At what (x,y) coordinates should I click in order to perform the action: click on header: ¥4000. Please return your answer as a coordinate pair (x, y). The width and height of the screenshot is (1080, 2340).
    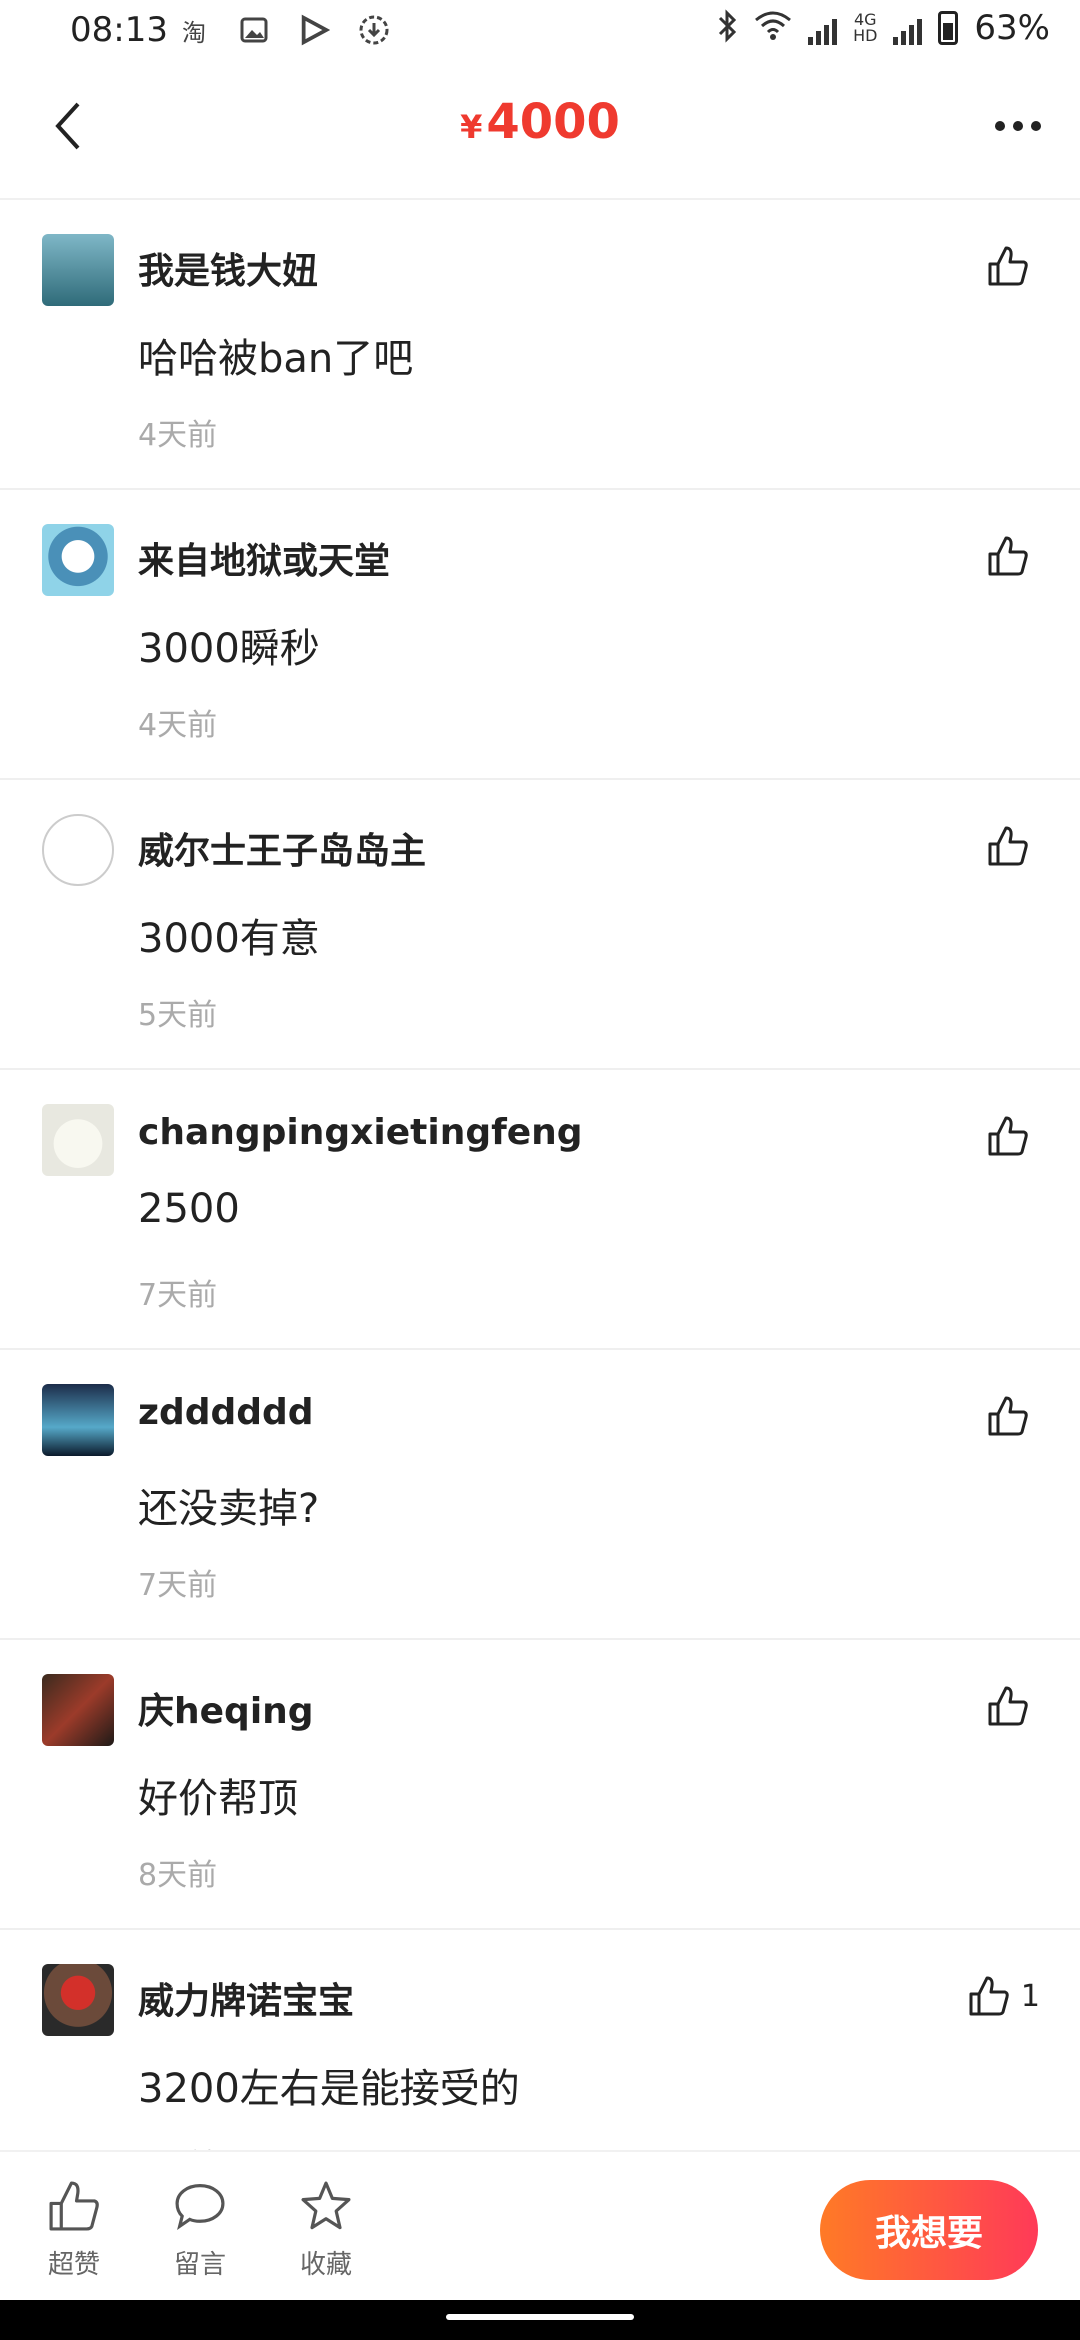
    Looking at the image, I should click on (540, 132).